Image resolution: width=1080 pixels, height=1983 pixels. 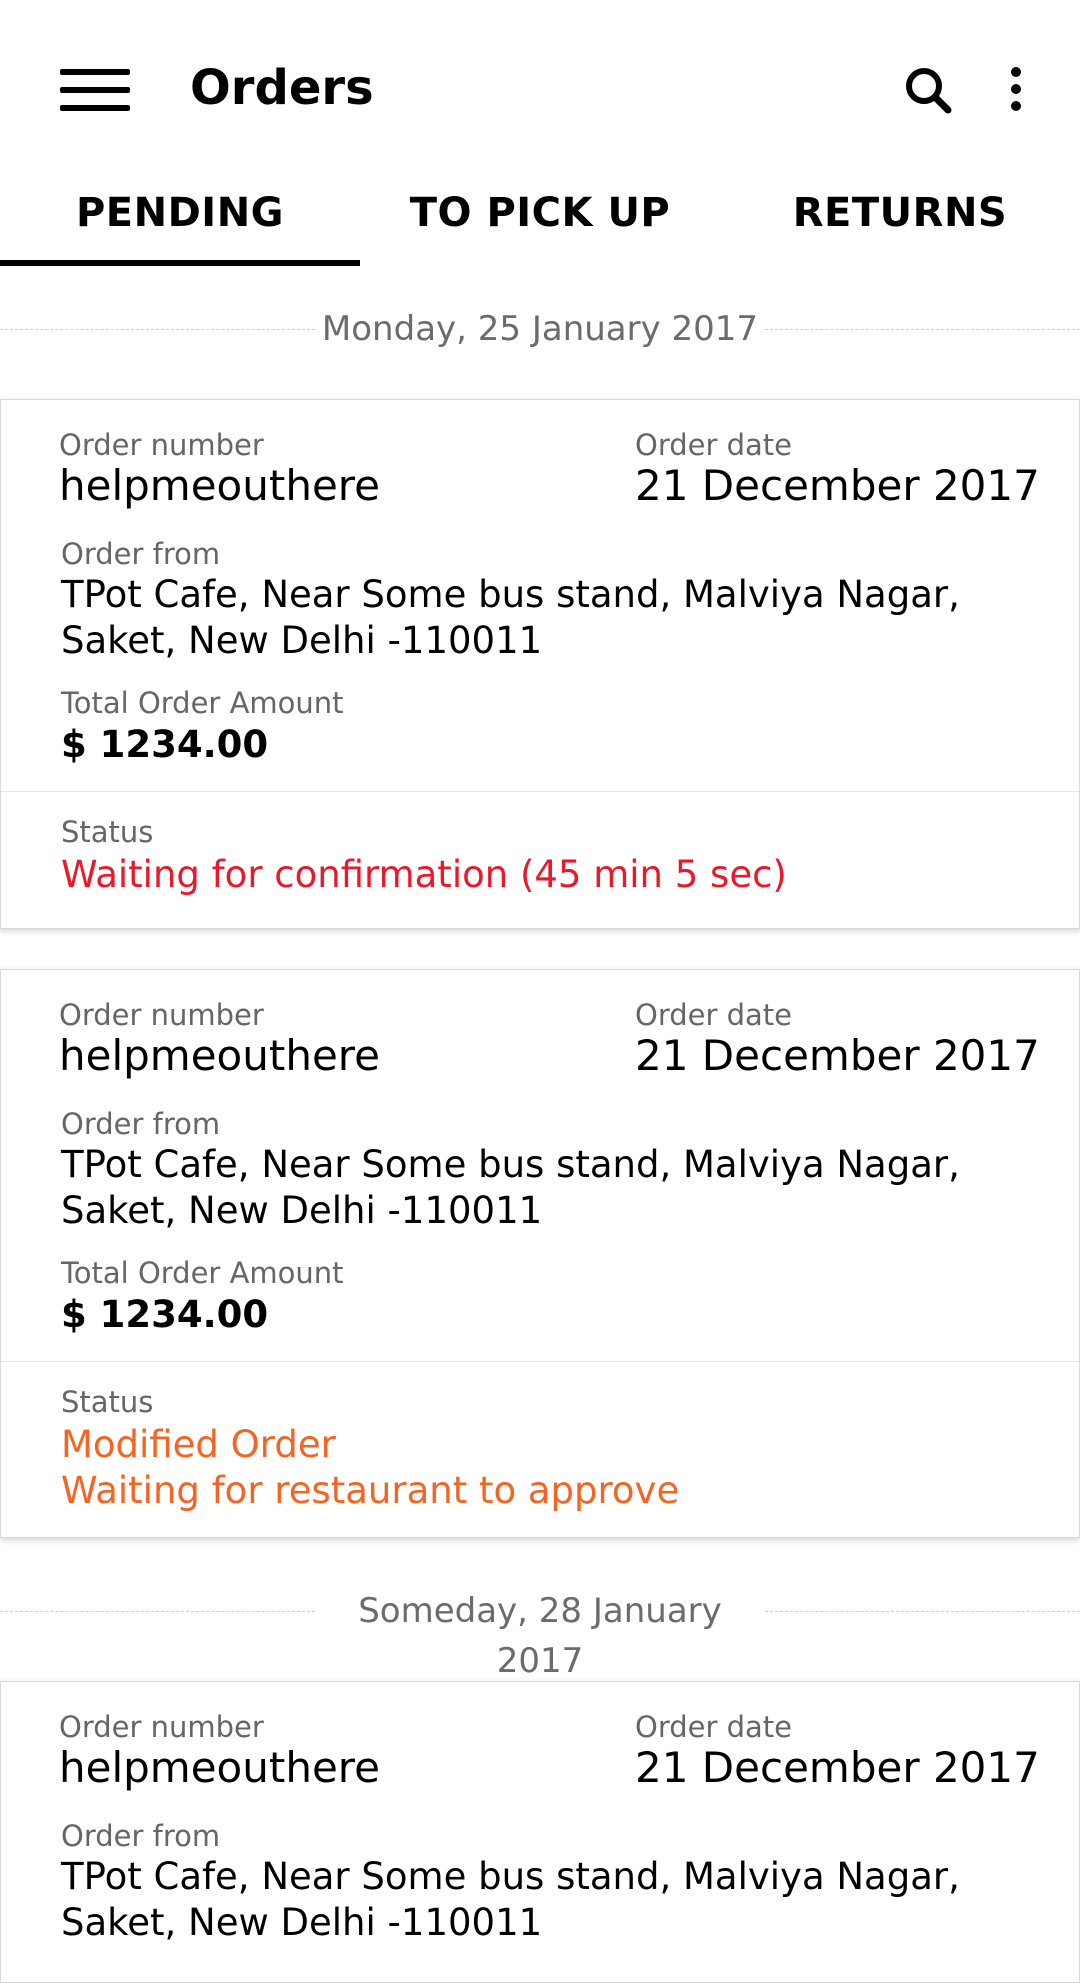 What do you see at coordinates (900, 213) in the screenshot?
I see `tab-label: RETURNS` at bounding box center [900, 213].